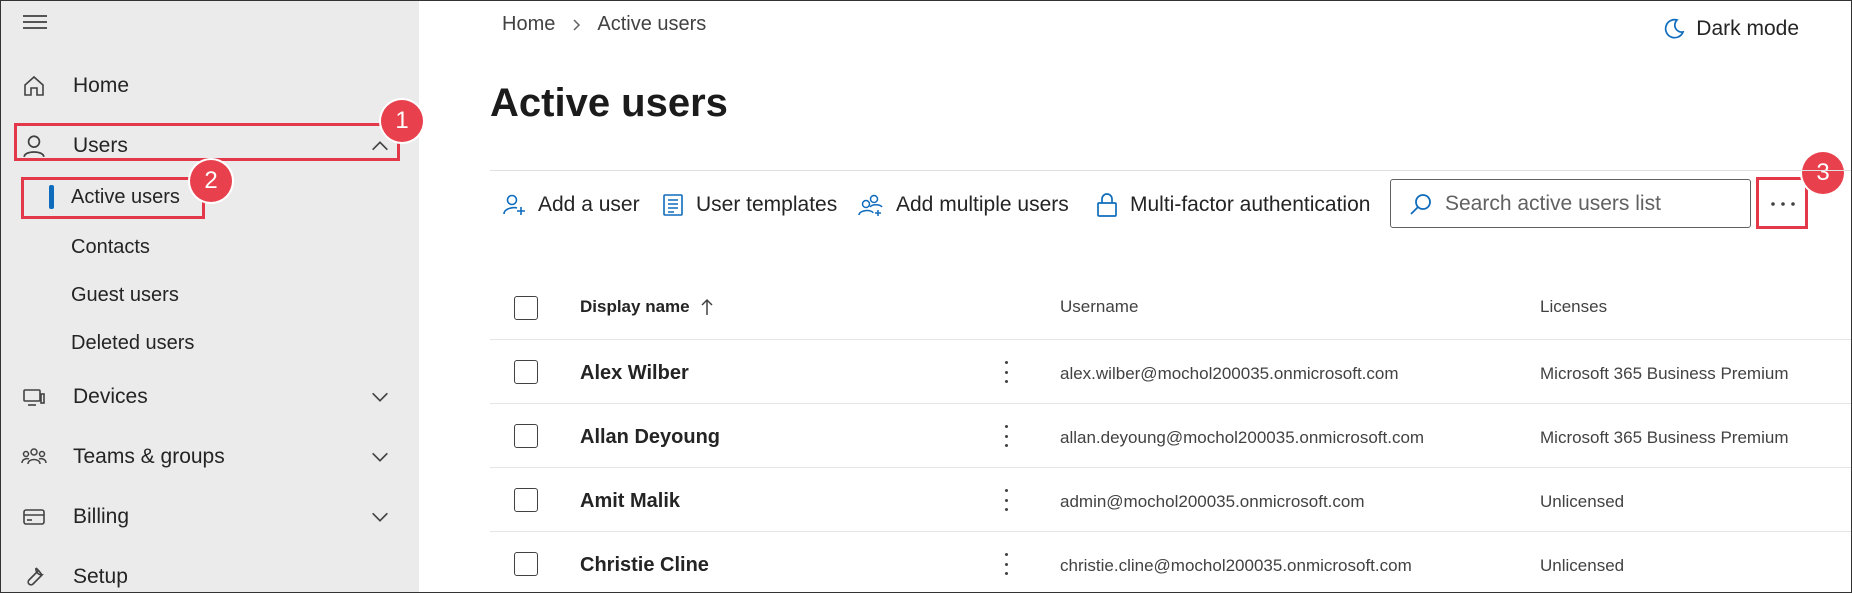 The image size is (1852, 593). What do you see at coordinates (34, 457) in the screenshot?
I see `teams-icon` at bounding box center [34, 457].